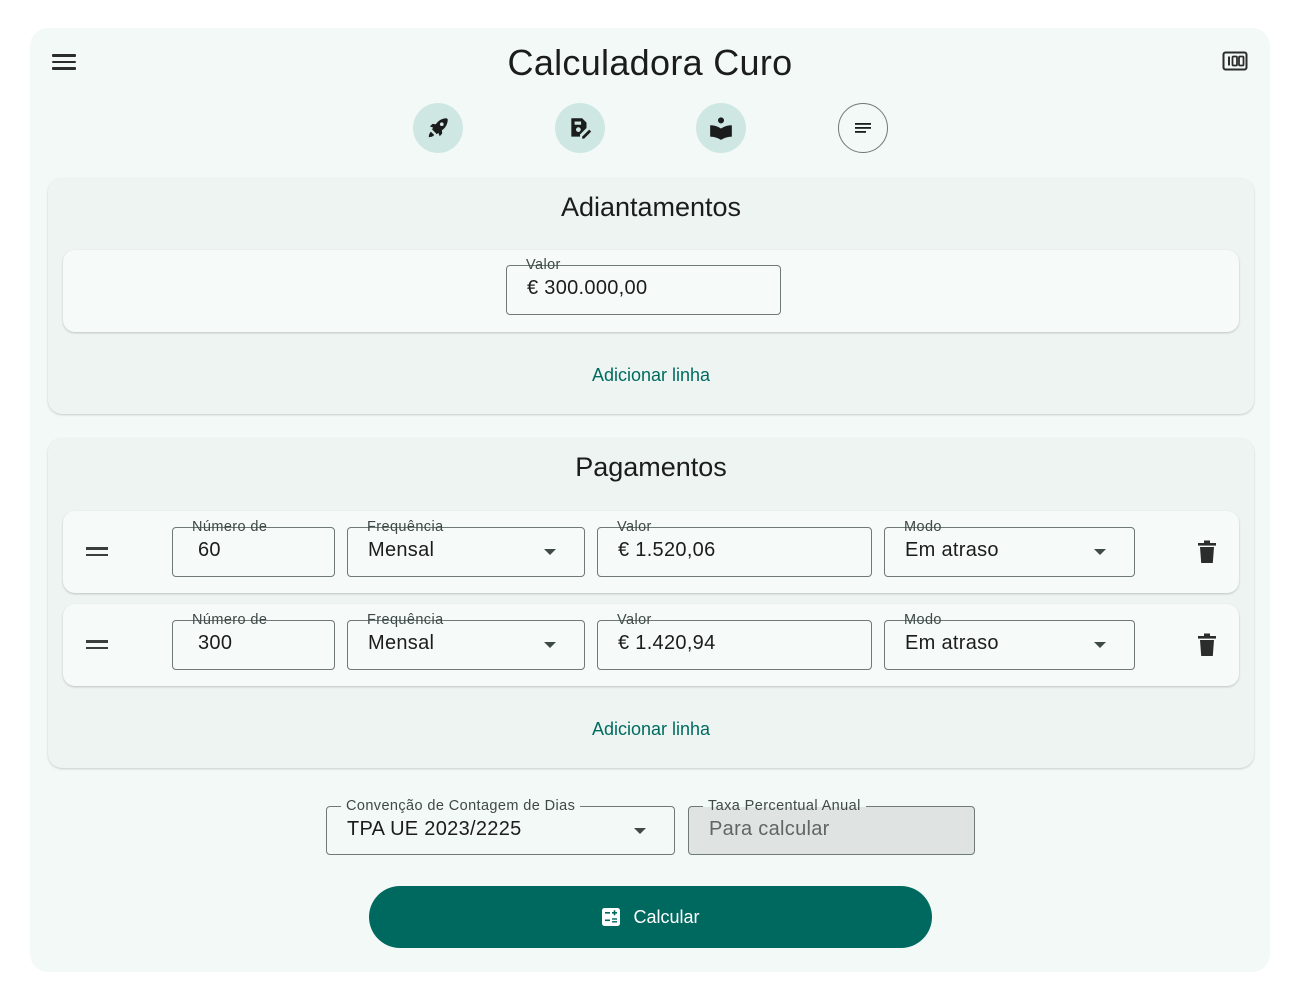 Image resolution: width=1300 pixels, height=1000 pixels. What do you see at coordinates (434, 829) in the screenshot?
I see `day-count-value: TPA UE 2023/2225` at bounding box center [434, 829].